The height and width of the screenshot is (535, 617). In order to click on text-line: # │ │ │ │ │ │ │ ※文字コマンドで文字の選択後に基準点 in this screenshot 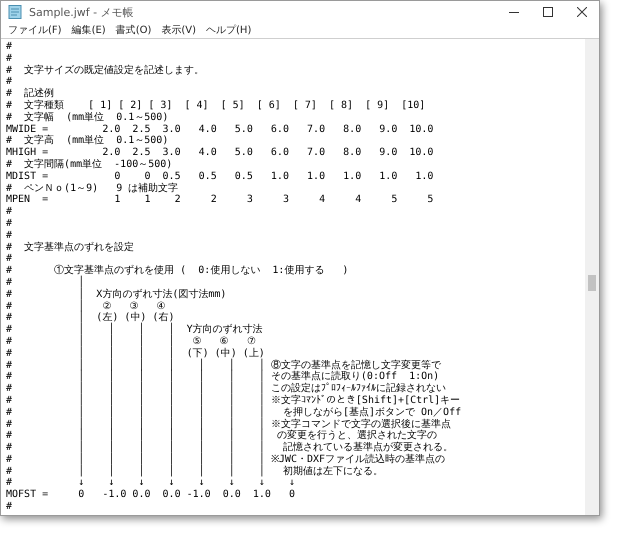, I will do `click(229, 424)`.